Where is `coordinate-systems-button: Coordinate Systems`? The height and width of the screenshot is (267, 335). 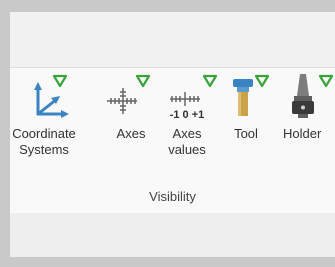
coordinate-systems-button: Coordinate Systems is located at coordinates (44, 124).